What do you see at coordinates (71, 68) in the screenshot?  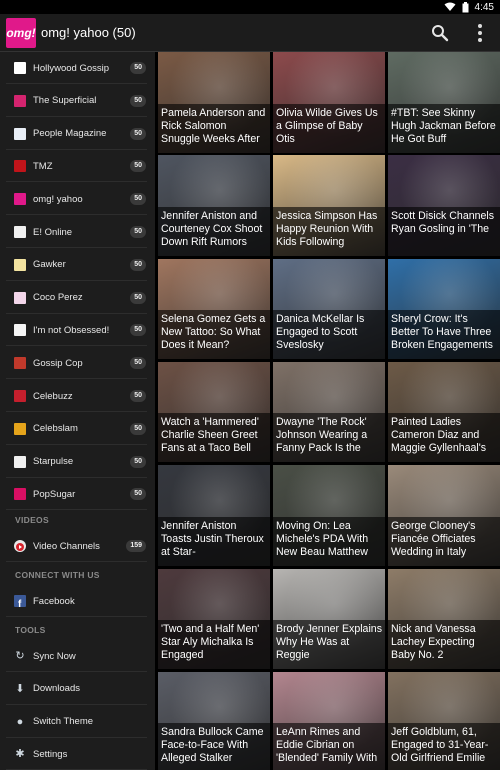 I see `sidebar-item-label: Hollywood Gossip` at bounding box center [71, 68].